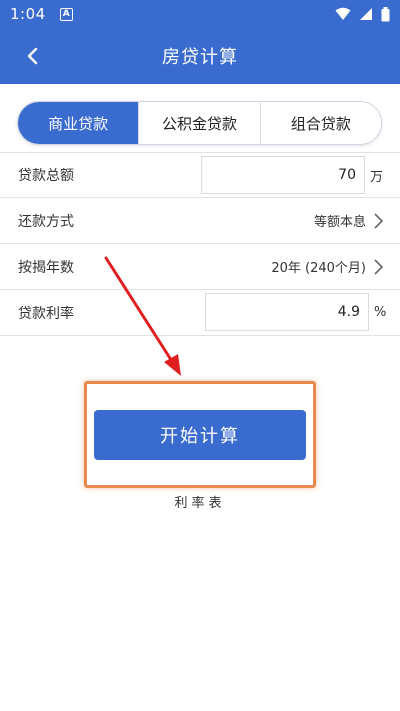 This screenshot has height=711, width=400. What do you see at coordinates (46, 176) in the screenshot?
I see `loan-total-label: 贷款总额` at bounding box center [46, 176].